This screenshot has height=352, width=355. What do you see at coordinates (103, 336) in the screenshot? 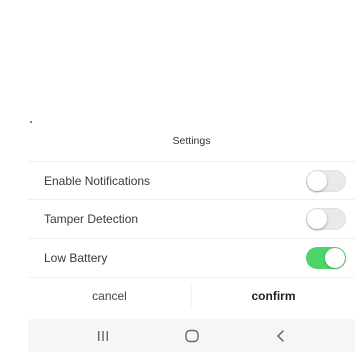
I see `recent-apps-icon` at bounding box center [103, 336].